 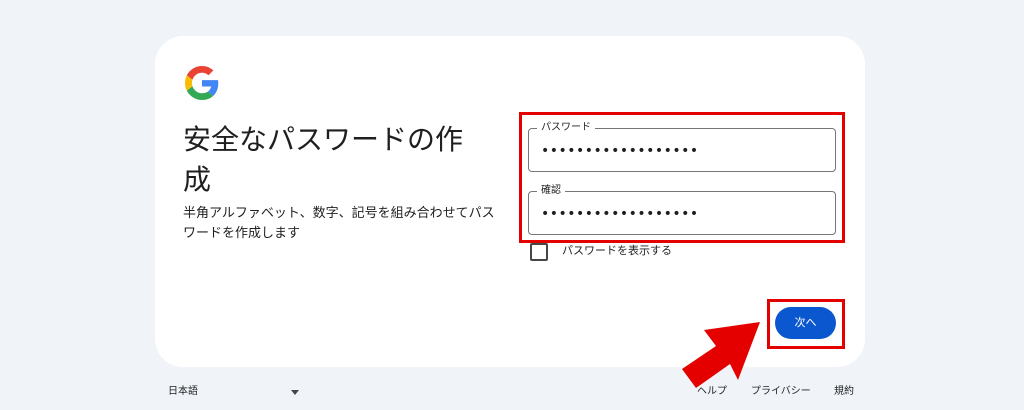 I want to click on confirm-label: 確認, so click(x=551, y=191).